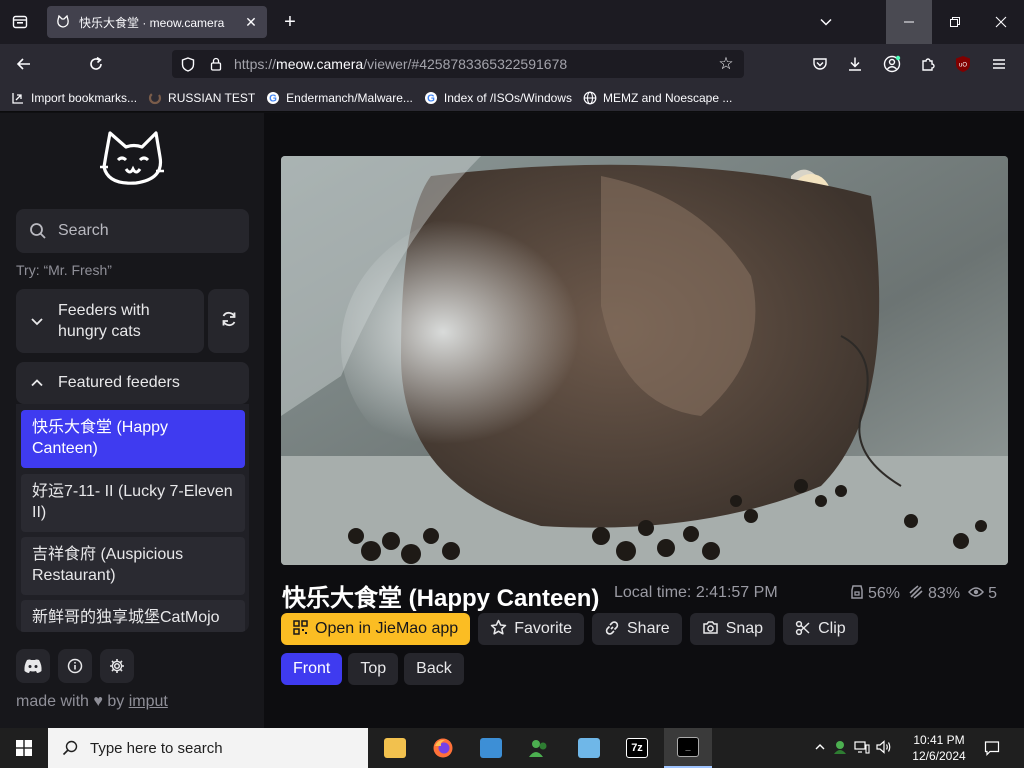 Image resolution: width=1024 pixels, height=768 pixels. Describe the element at coordinates (939, 740) in the screenshot. I see `clock-time: 10:41 PM` at that location.